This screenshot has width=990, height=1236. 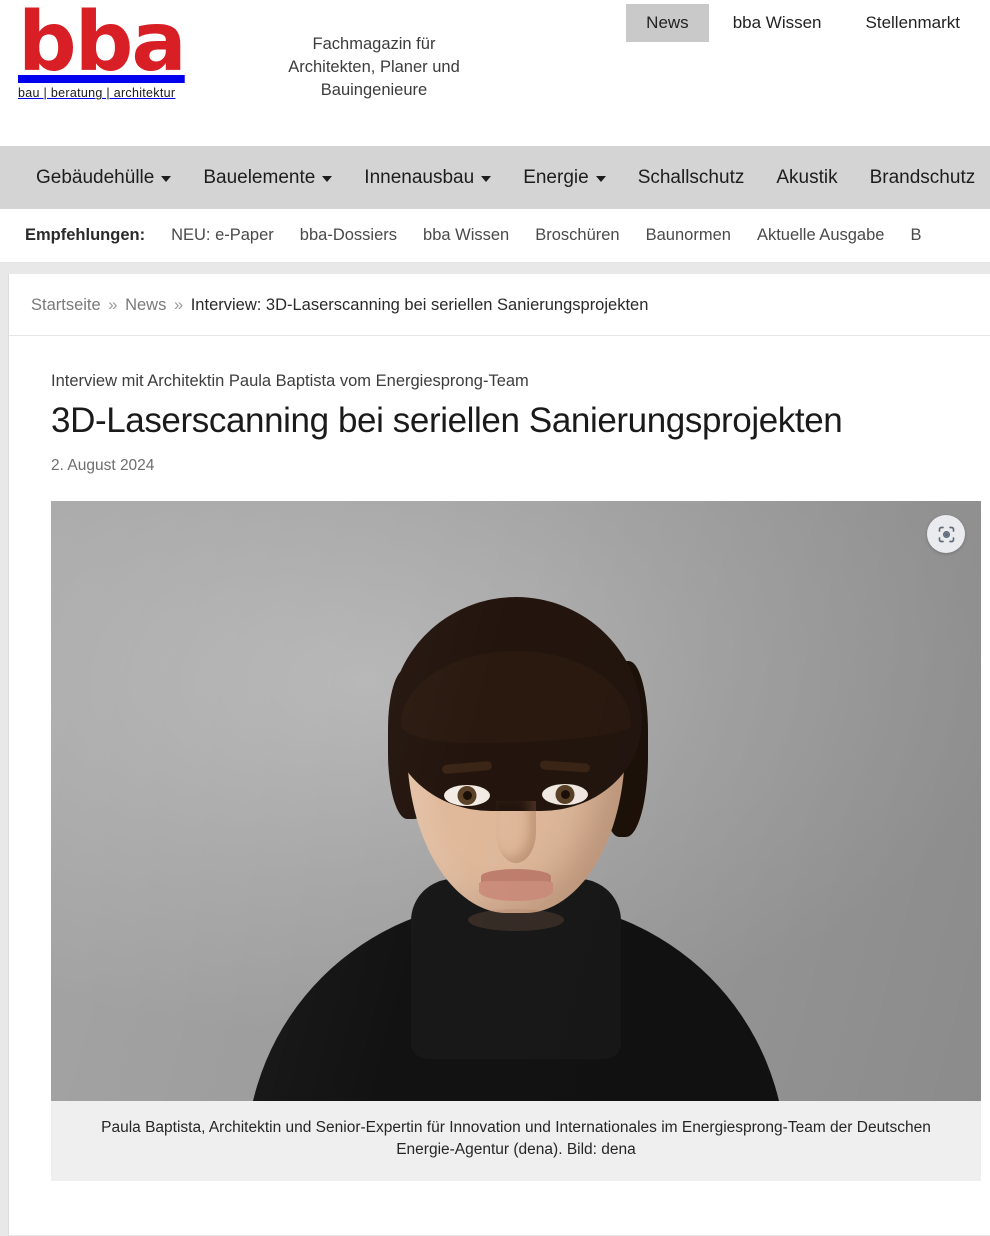 I want to click on site-logo: bba bau | beratung | architektur, so click(x=118, y=50).